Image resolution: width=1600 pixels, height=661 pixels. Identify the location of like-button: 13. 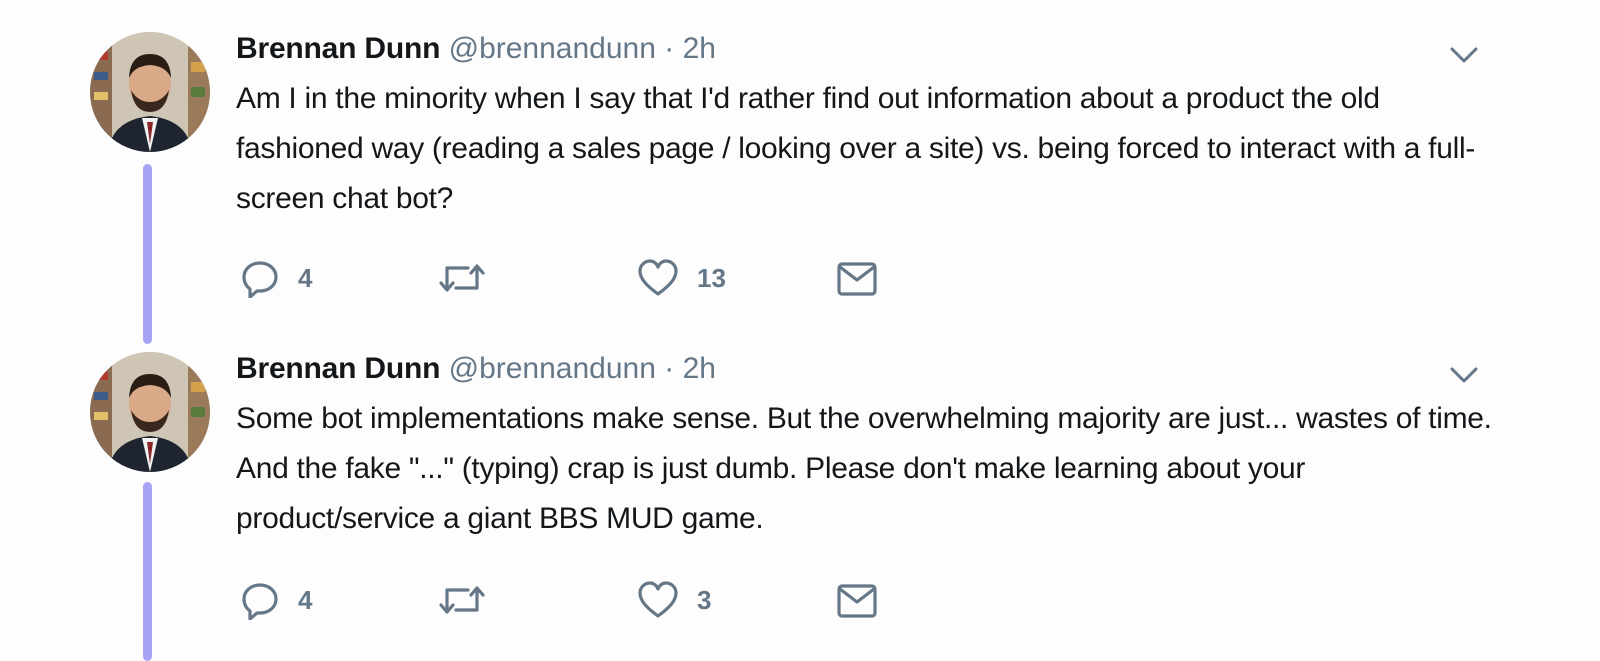
(681, 278).